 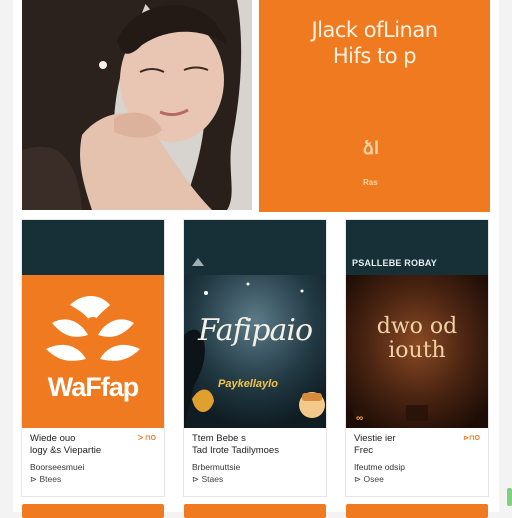 I want to click on card-artwork: dwo od iouth ∞, so click(x=417, y=351).